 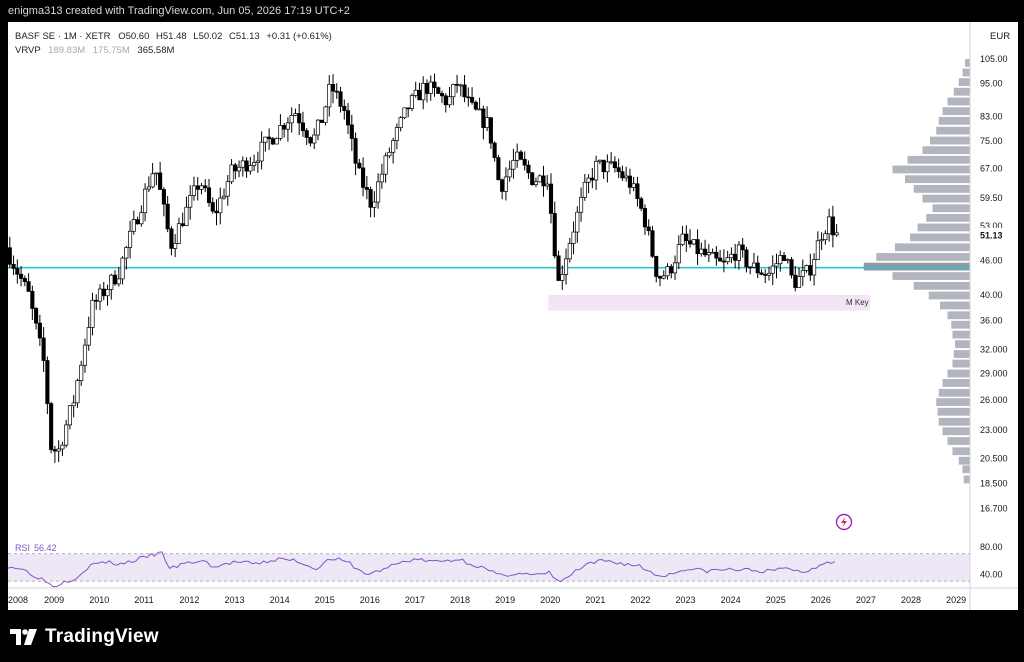 I want to click on currency-label: EUR, so click(x=1000, y=36).